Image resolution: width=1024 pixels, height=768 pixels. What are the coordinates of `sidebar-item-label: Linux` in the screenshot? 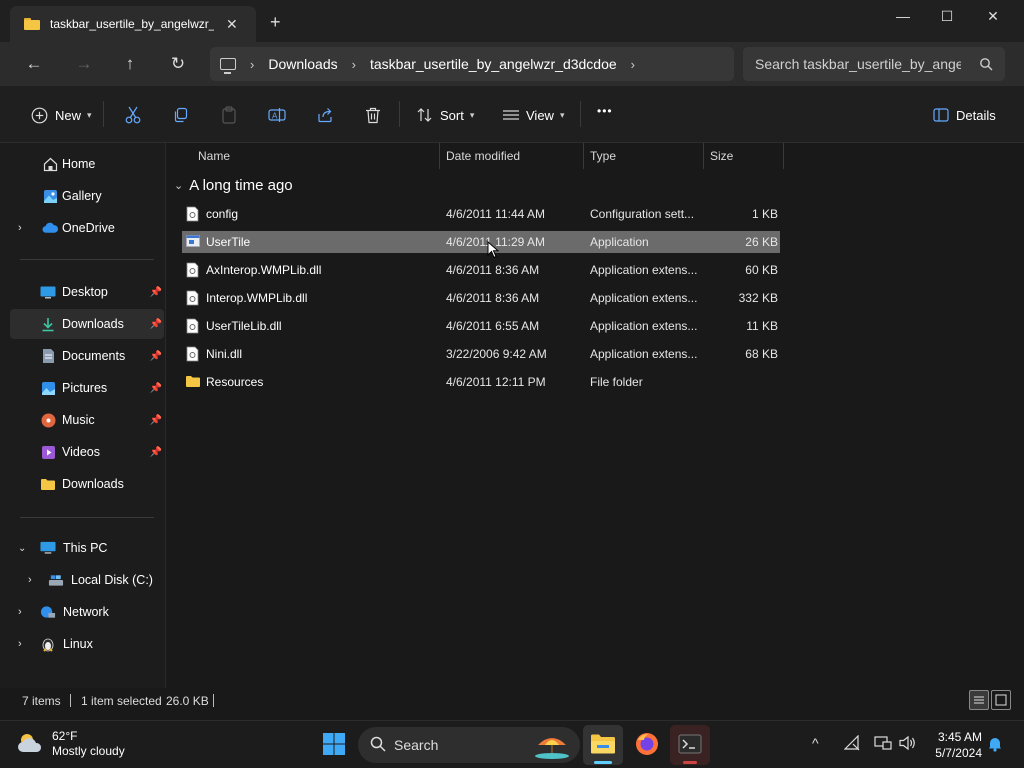 It's located at (78, 644).